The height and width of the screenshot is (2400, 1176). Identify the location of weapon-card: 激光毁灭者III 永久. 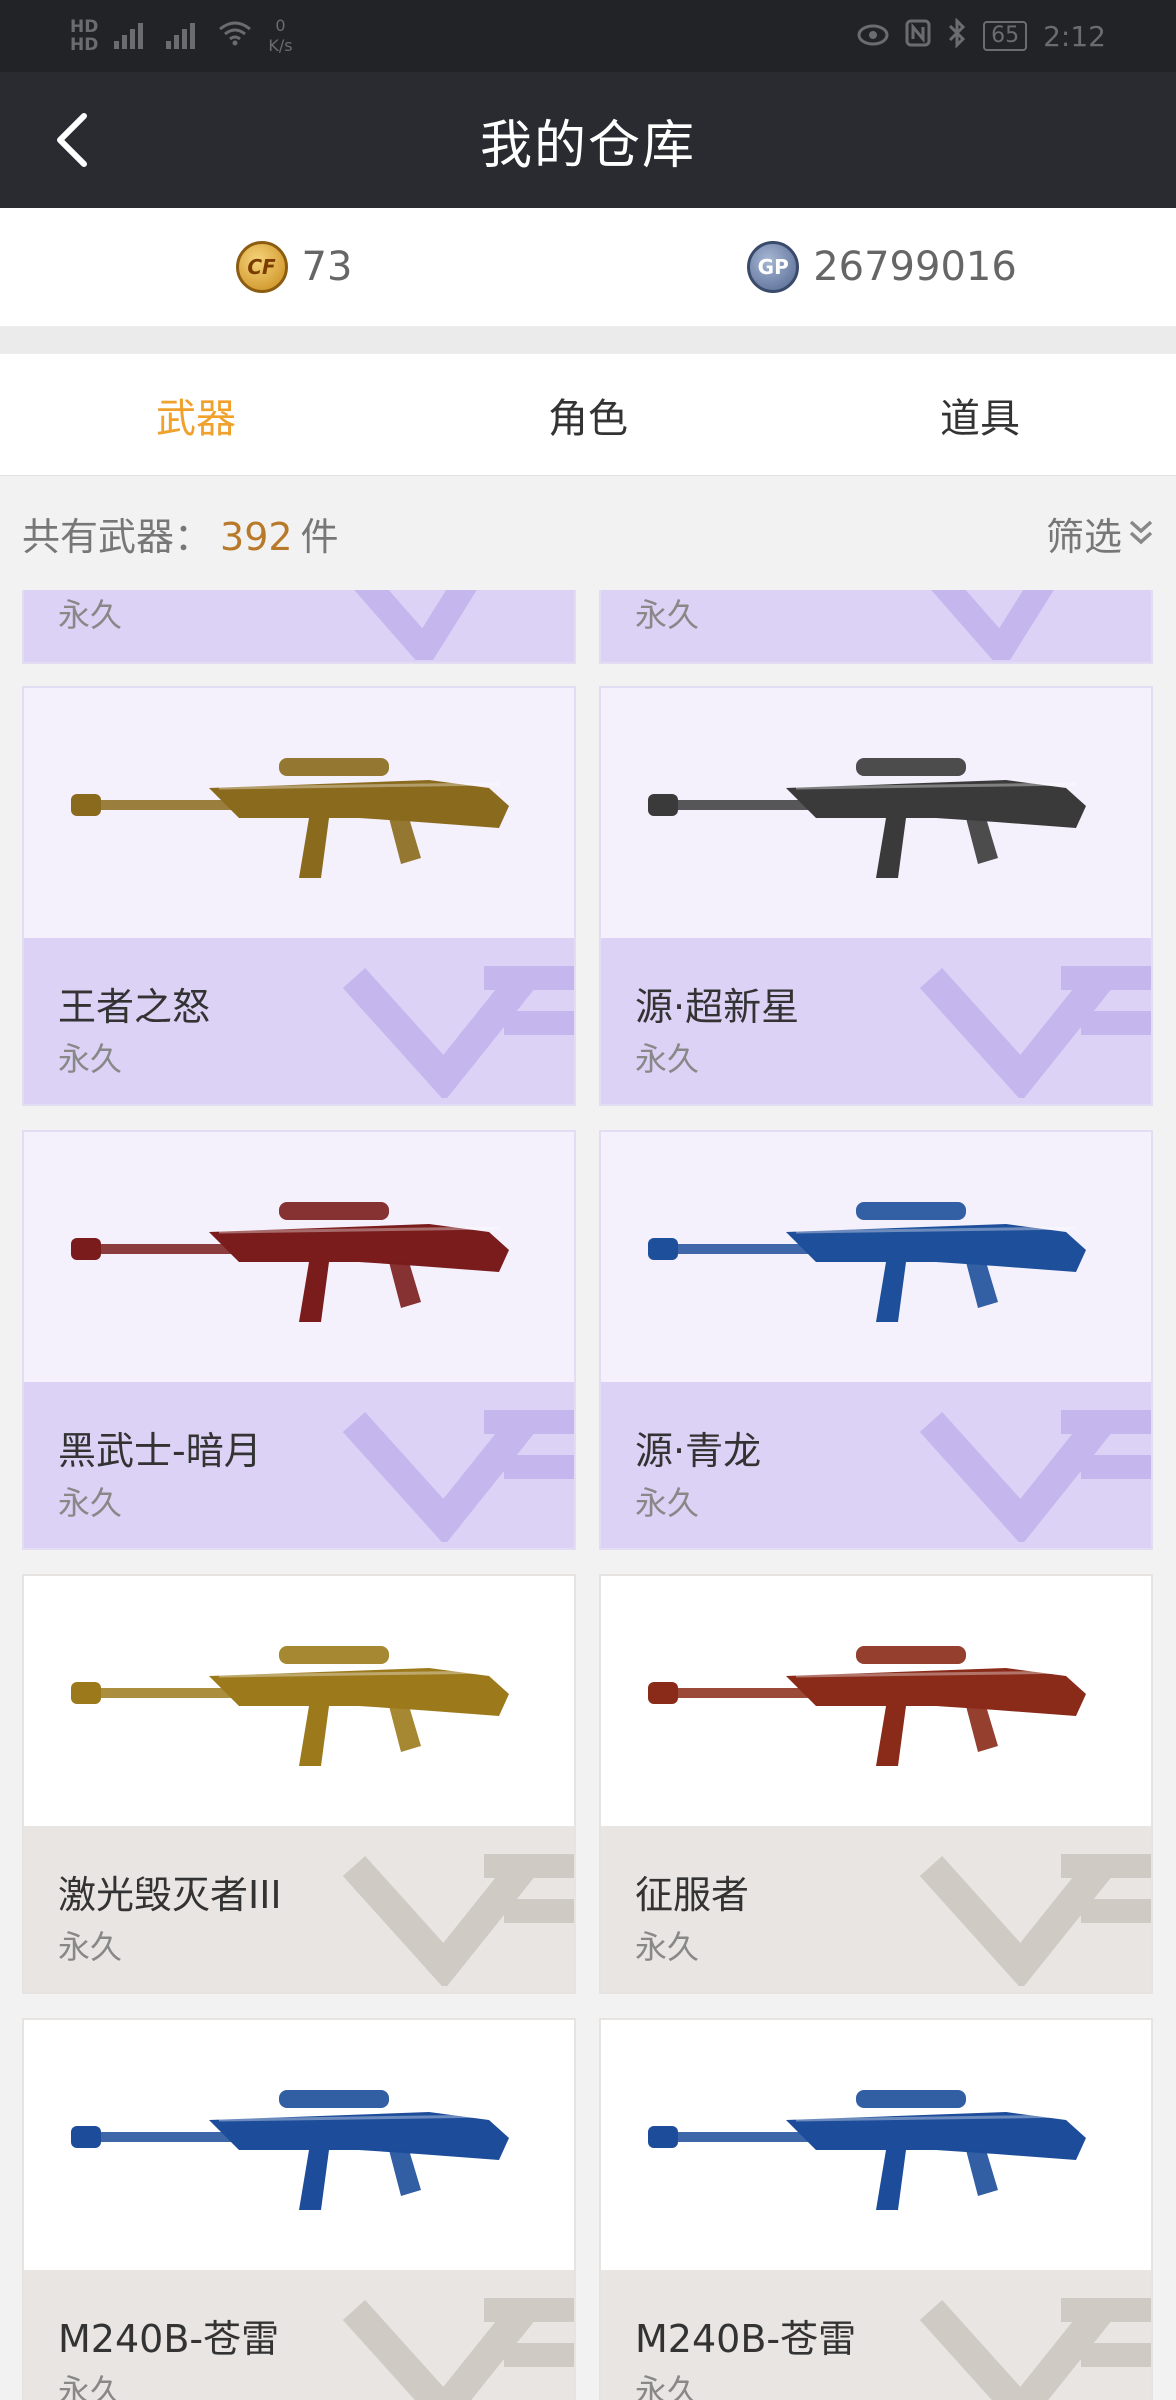
(299, 1784).